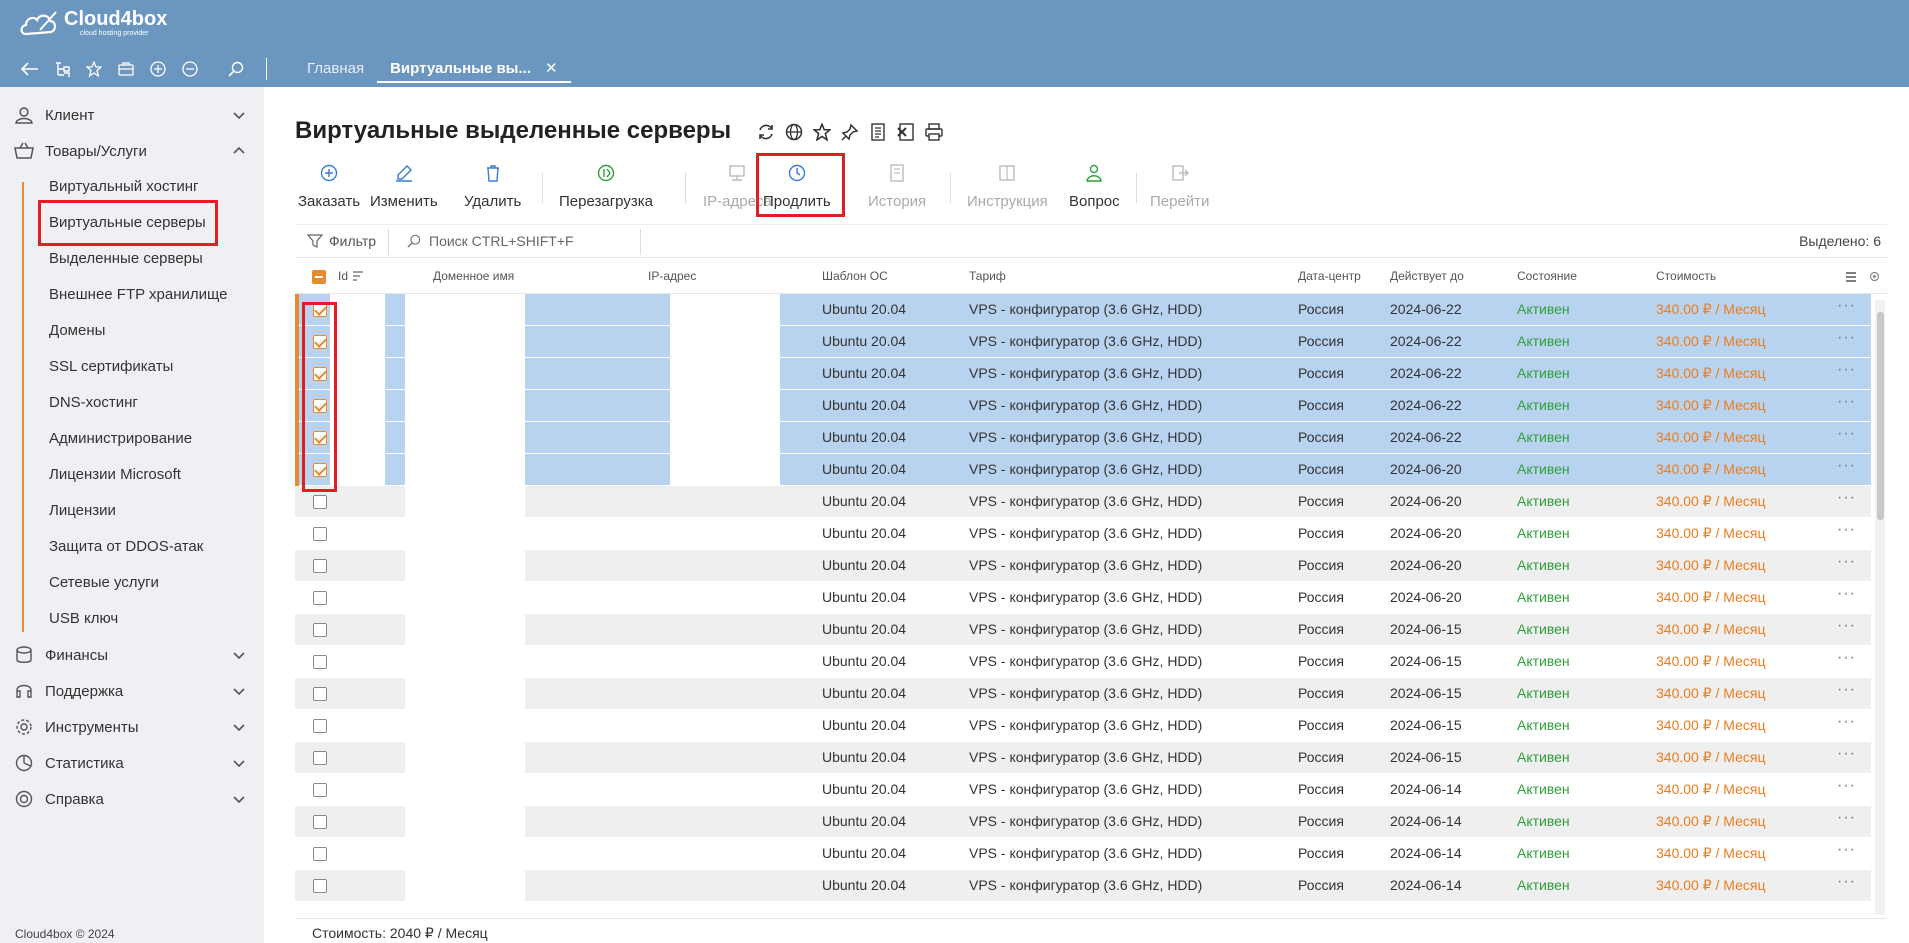 The height and width of the screenshot is (943, 1909). Describe the element at coordinates (1329, 276) in the screenshot. I see `header-datacenter: Дата-центр` at that location.